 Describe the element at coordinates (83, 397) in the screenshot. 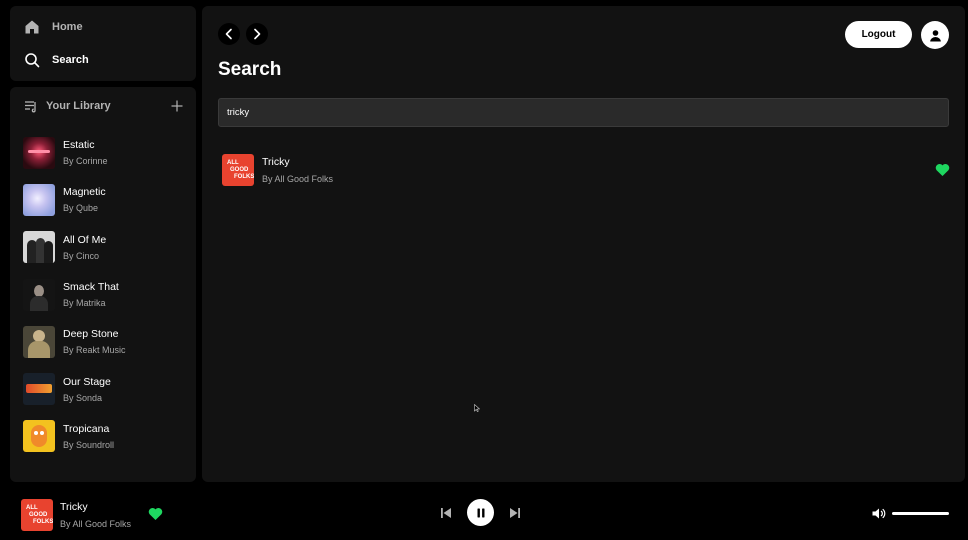

I see `library-item-artist: By Sonda` at that location.